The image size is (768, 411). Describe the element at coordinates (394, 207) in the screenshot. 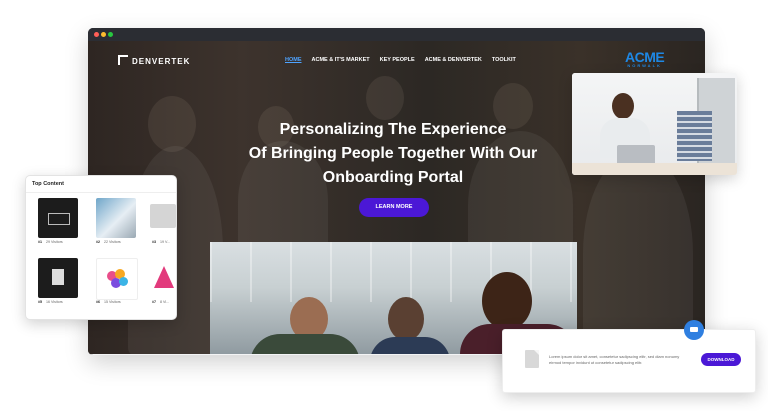

I see `learn-more-button: LEARN MORE` at that location.